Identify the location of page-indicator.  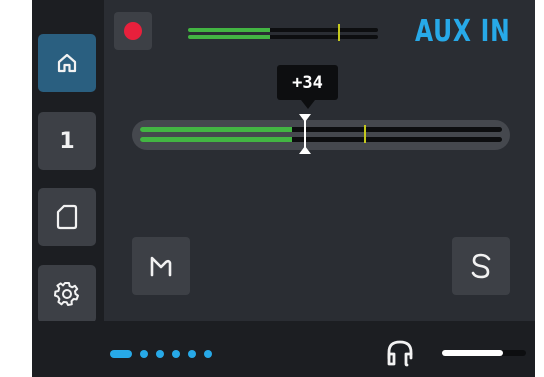
(161, 354).